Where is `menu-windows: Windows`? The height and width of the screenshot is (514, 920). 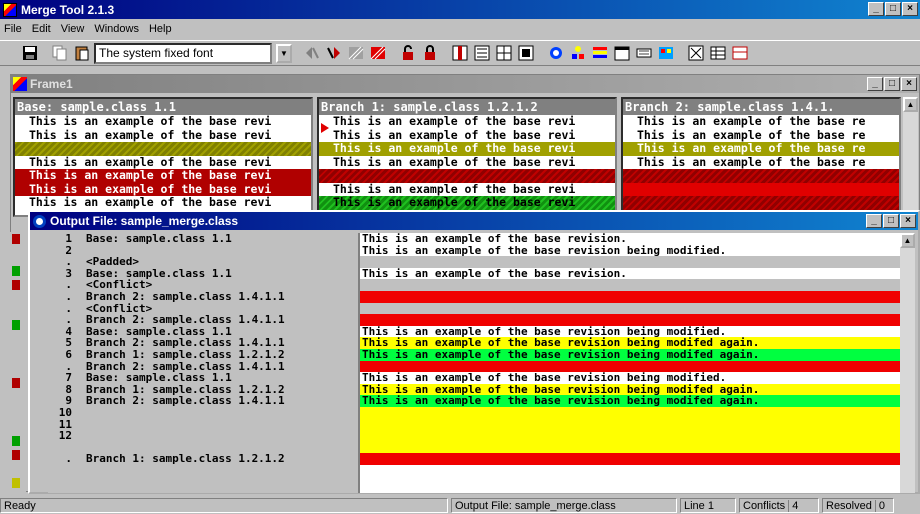 menu-windows: Windows is located at coordinates (116, 29).